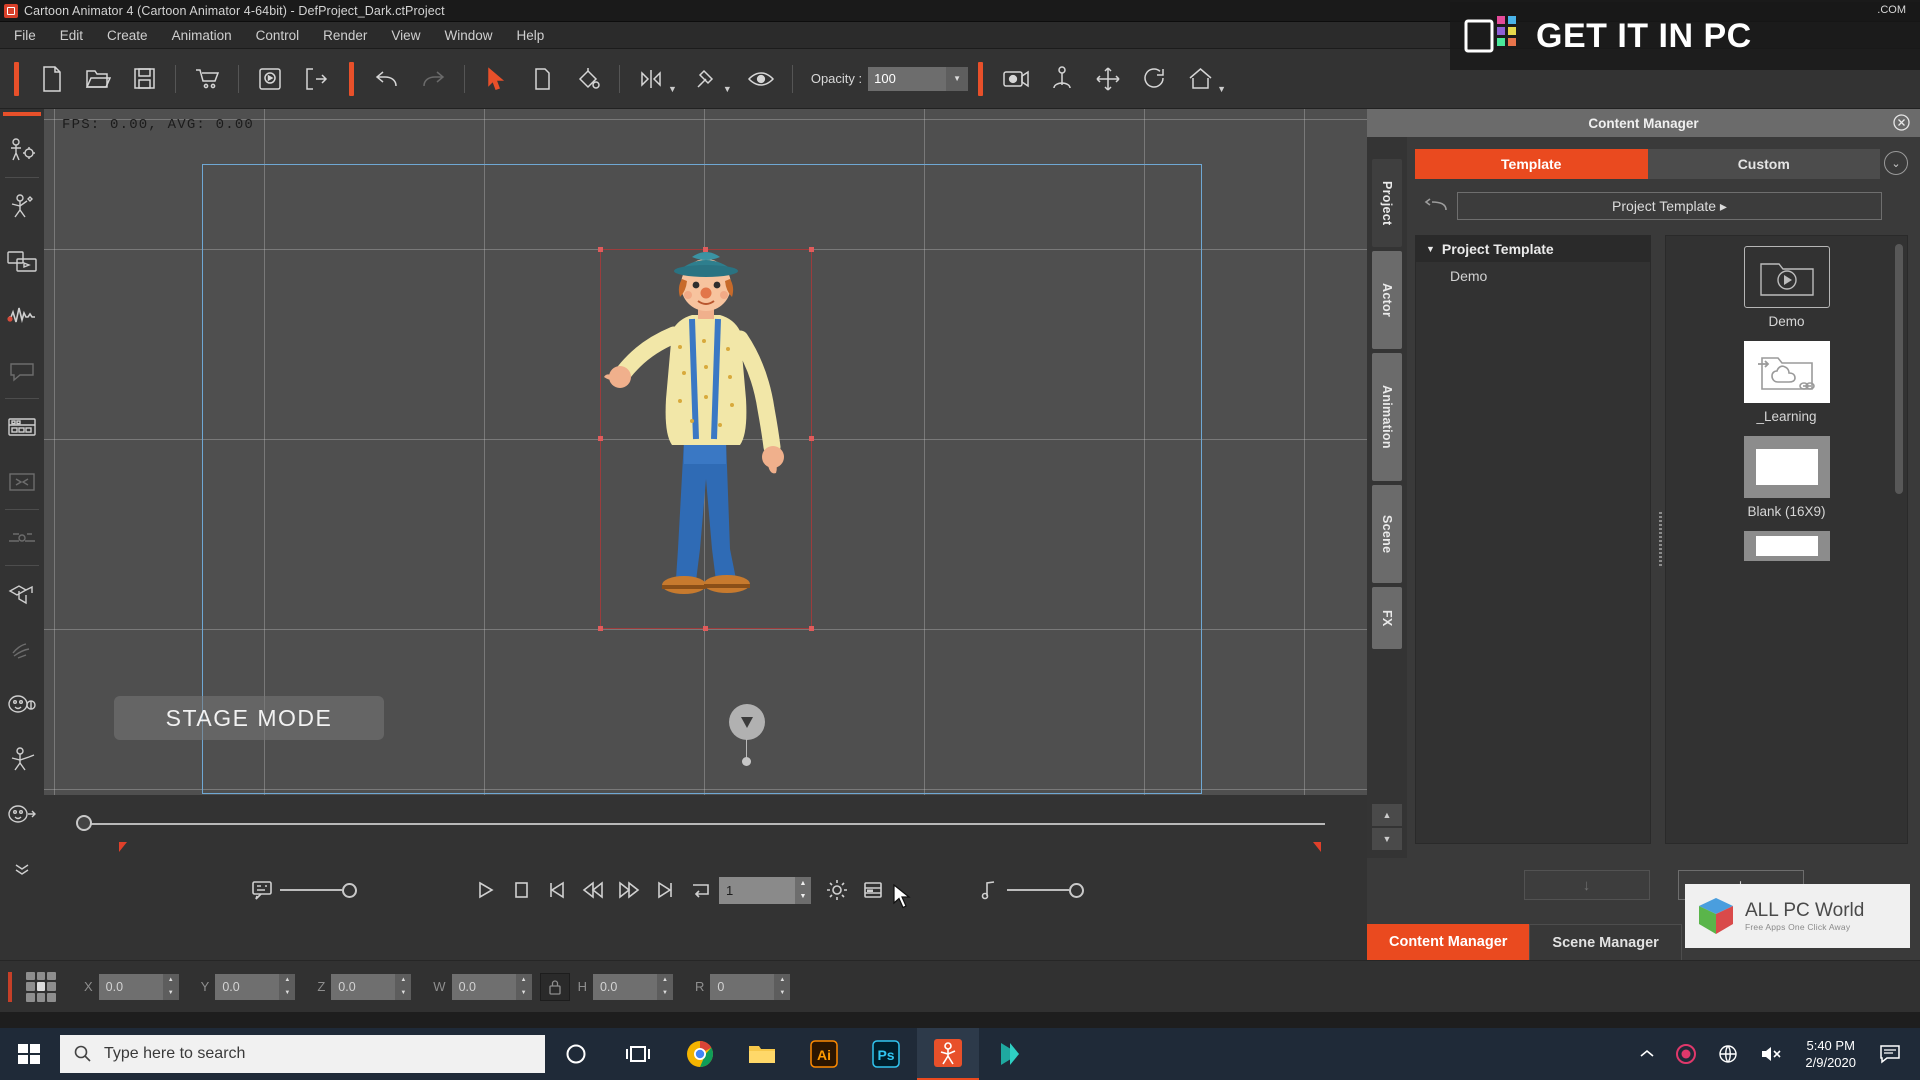  I want to click on export-icon, so click(316, 79).